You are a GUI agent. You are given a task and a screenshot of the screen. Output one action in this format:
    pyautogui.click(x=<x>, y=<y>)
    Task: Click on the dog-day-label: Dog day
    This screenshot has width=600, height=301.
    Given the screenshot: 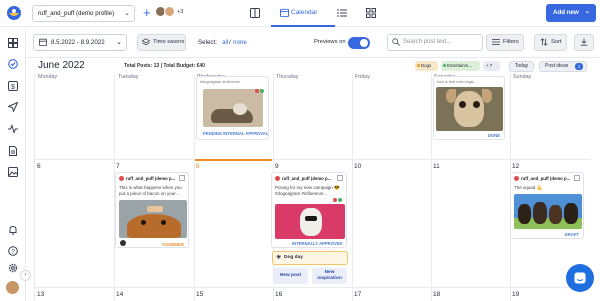 What is the action you would take?
    pyautogui.click(x=293, y=257)
    